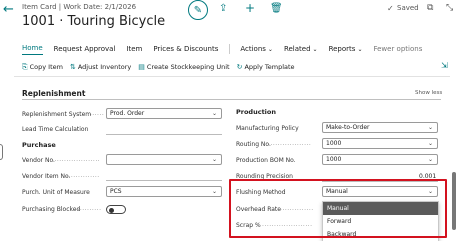 The height and width of the screenshot is (241, 462). What do you see at coordinates (134, 49) in the screenshot?
I see `tab-item: Item` at bounding box center [134, 49].